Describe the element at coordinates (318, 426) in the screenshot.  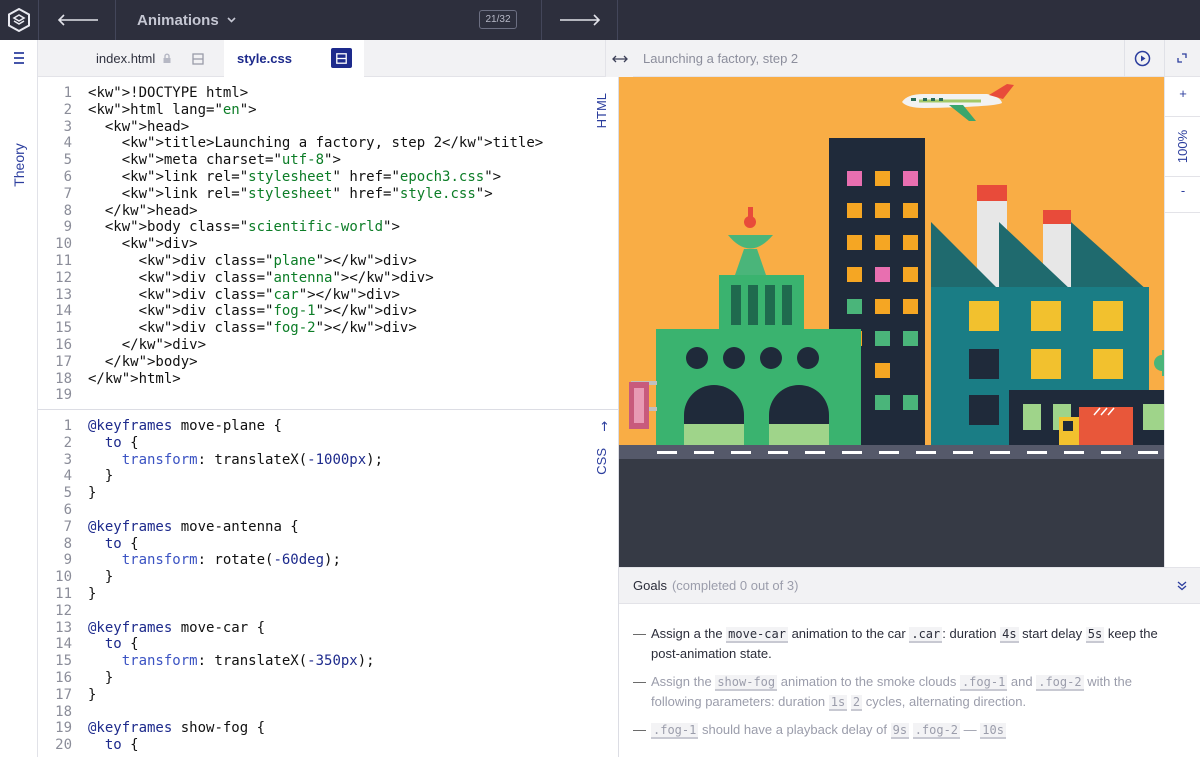
I see `code-line: 1 @keyframes move-plane {` at that location.